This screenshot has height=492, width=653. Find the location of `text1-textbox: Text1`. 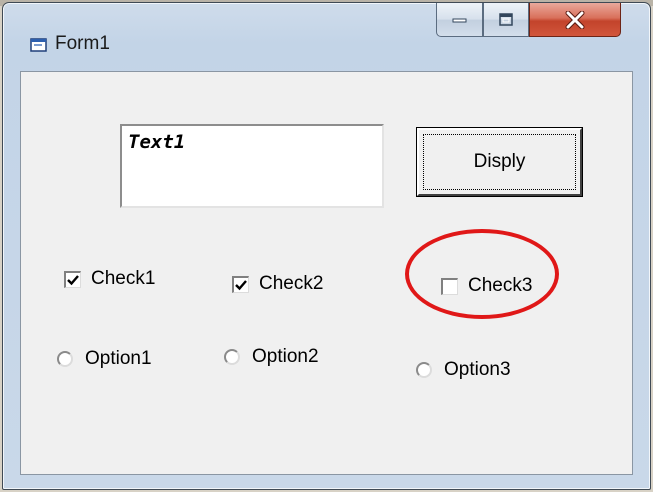

text1-textbox: Text1 is located at coordinates (252, 166).